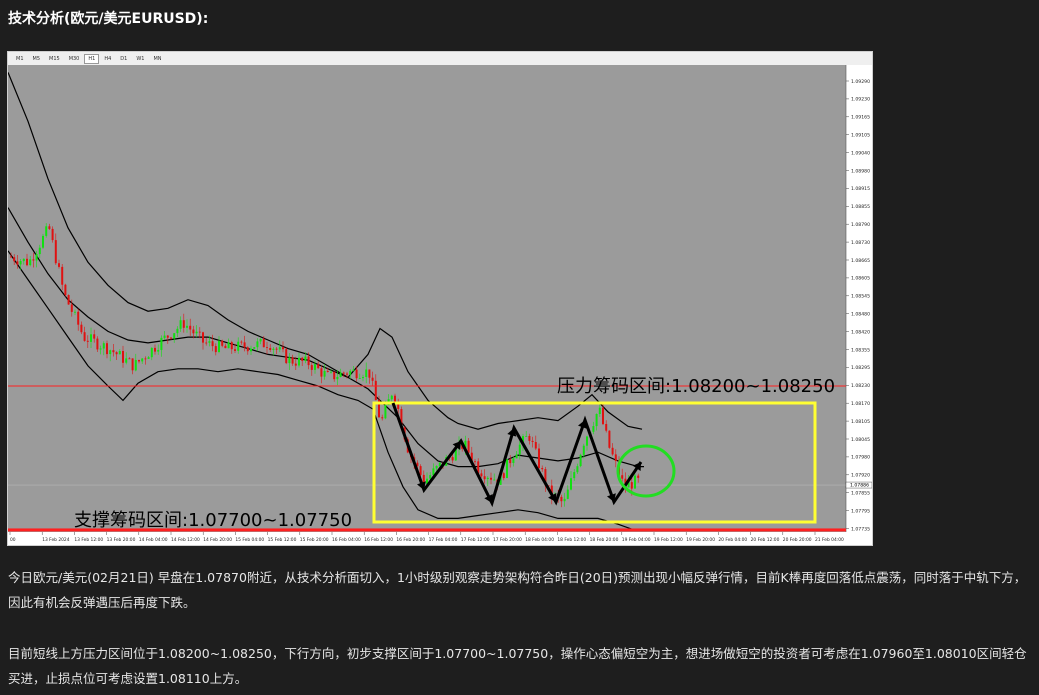  I want to click on x-tick-label: 14 Feb 12:00, so click(185, 540).